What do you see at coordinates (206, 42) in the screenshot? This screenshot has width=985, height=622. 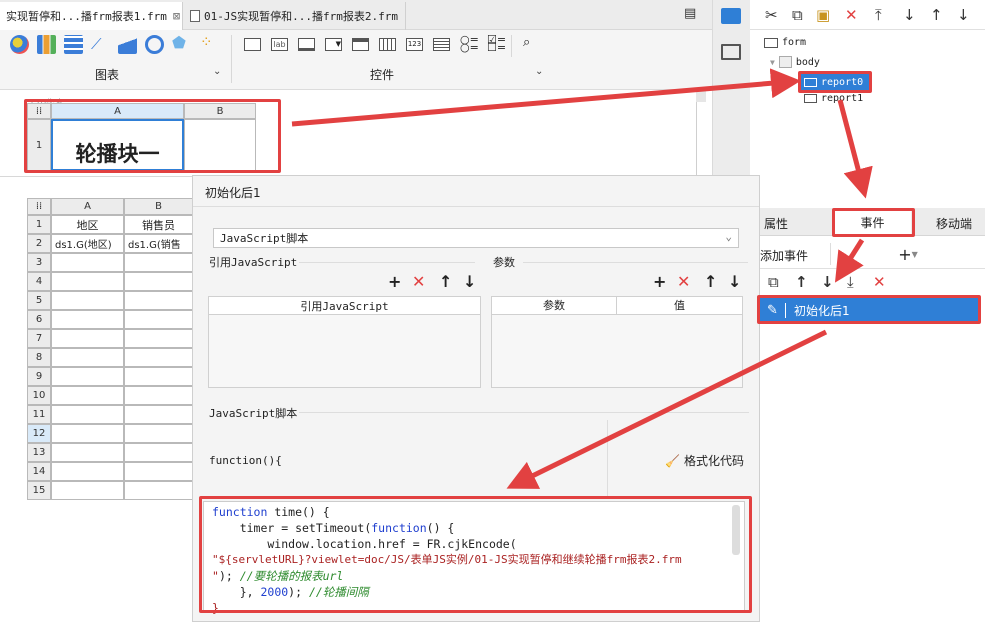 I see `scatter-chart-icon: ⁘` at bounding box center [206, 42].